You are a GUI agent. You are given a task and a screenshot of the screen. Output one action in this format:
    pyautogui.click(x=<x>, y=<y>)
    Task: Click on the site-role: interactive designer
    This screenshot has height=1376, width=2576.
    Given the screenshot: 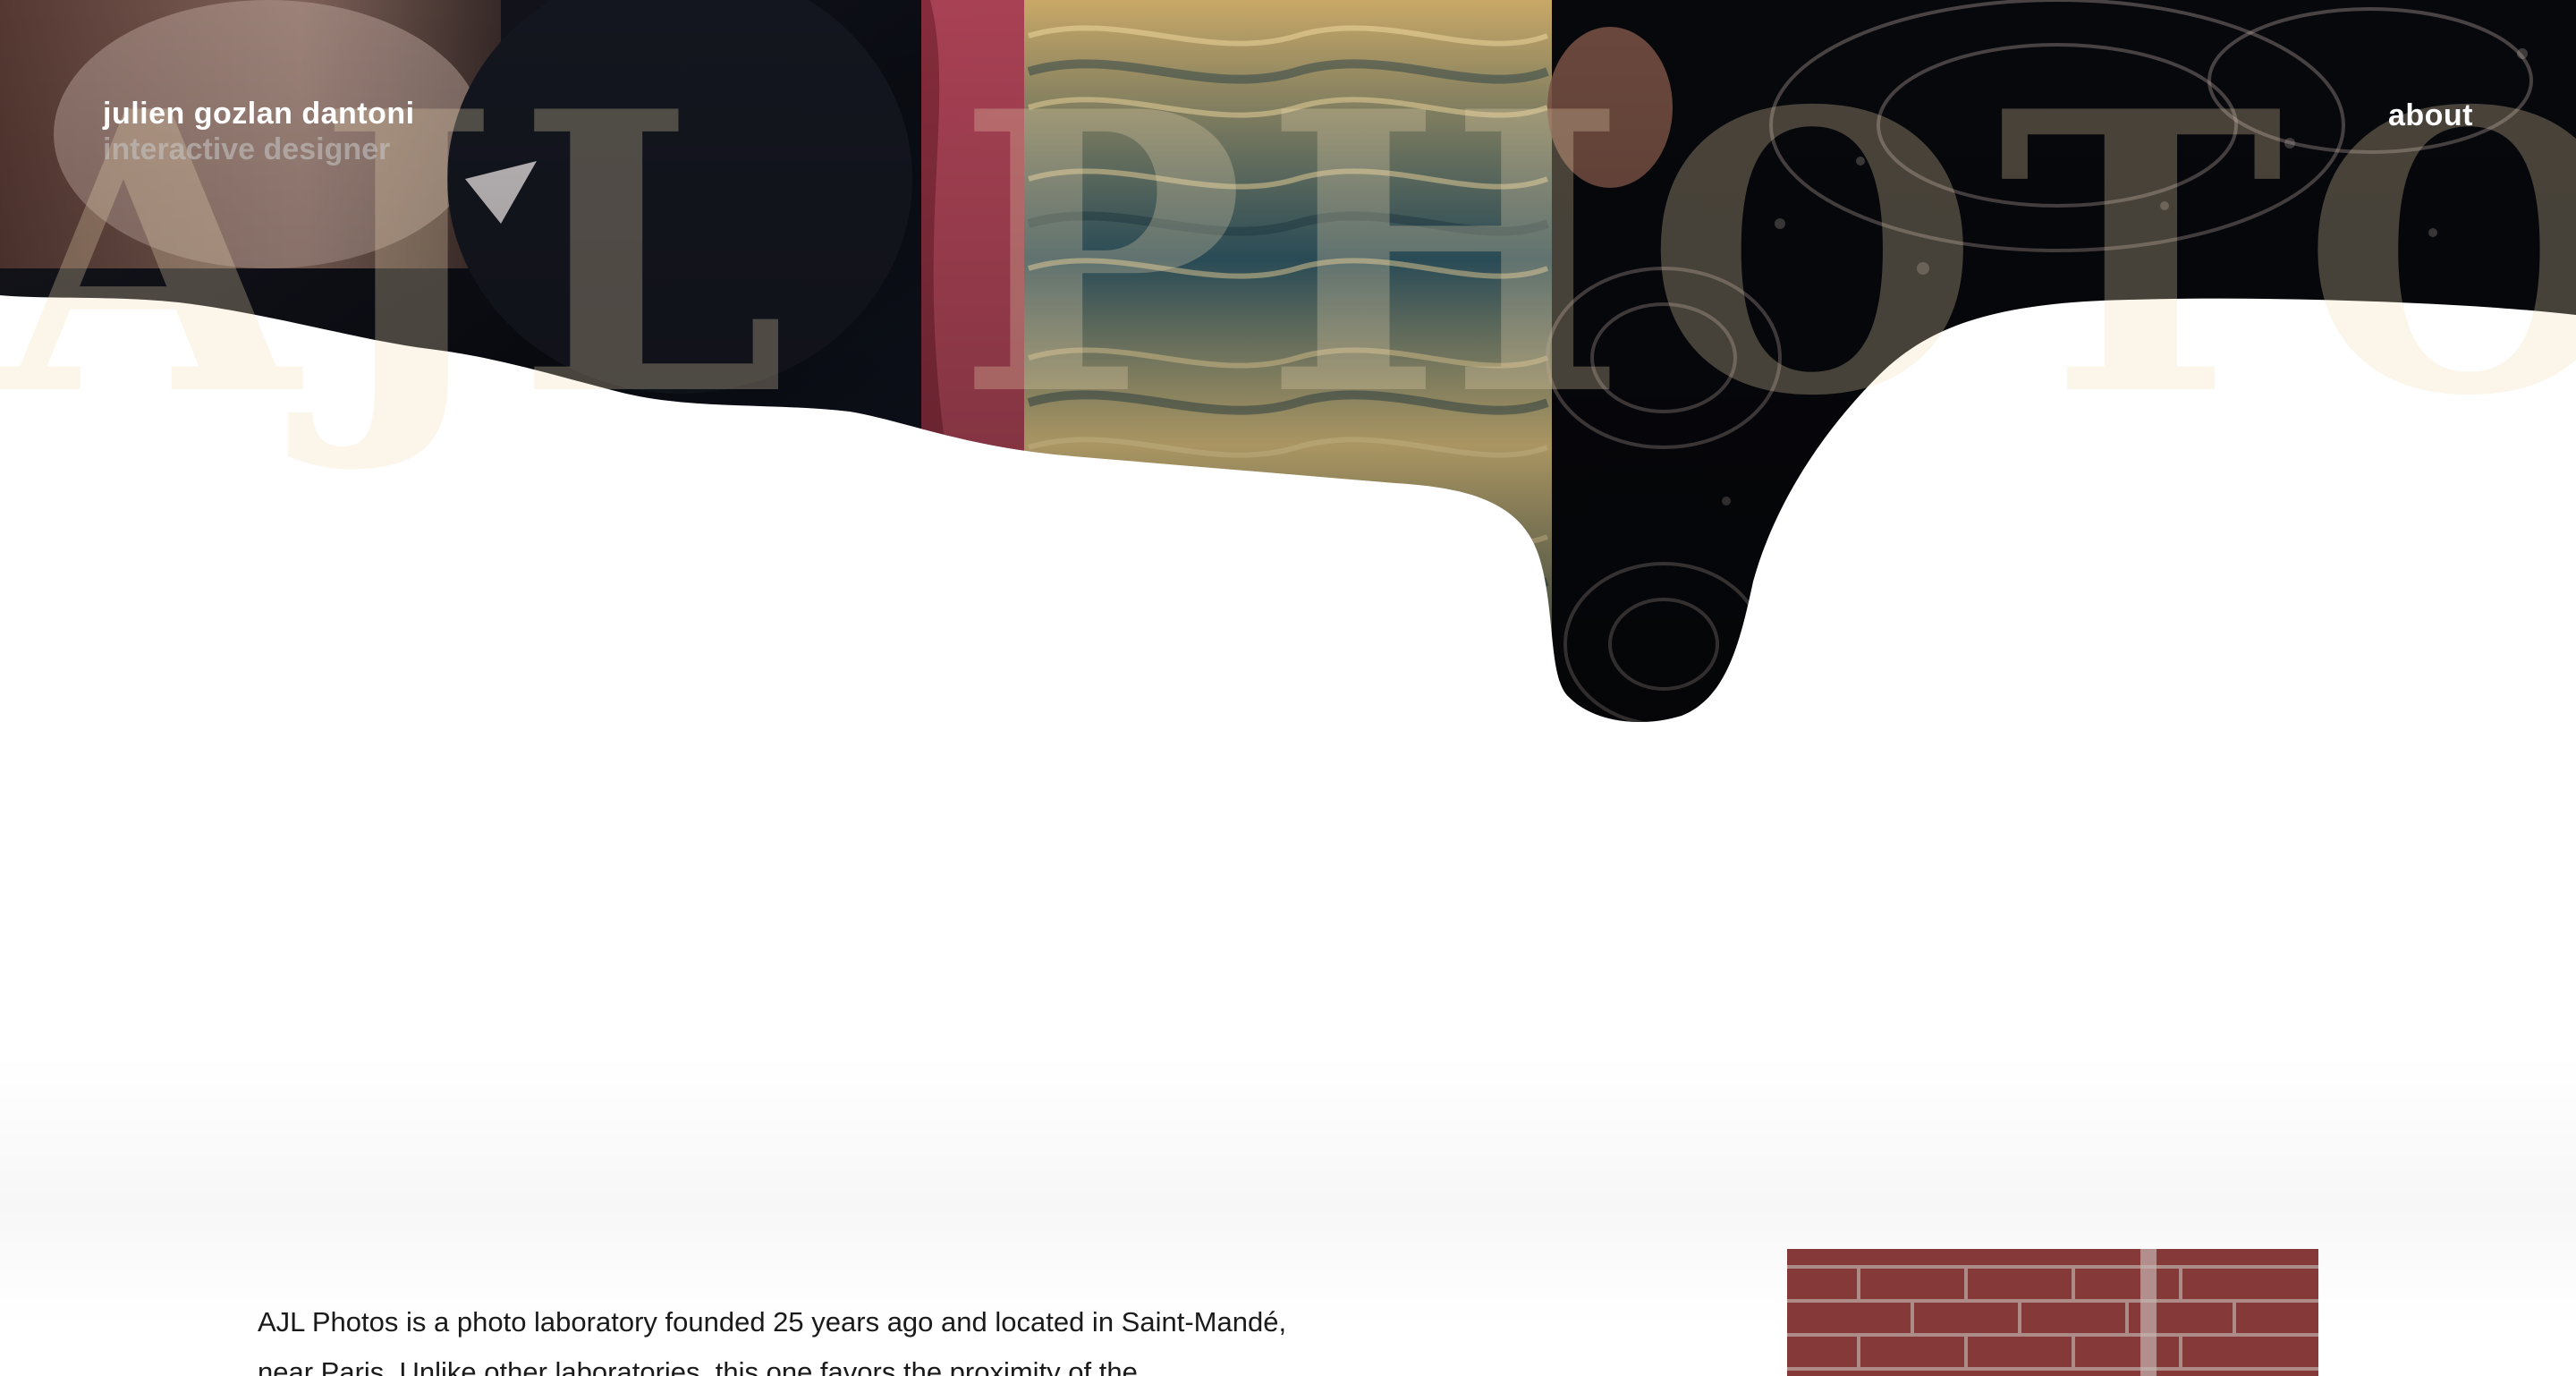 What is the action you would take?
    pyautogui.click(x=247, y=149)
    